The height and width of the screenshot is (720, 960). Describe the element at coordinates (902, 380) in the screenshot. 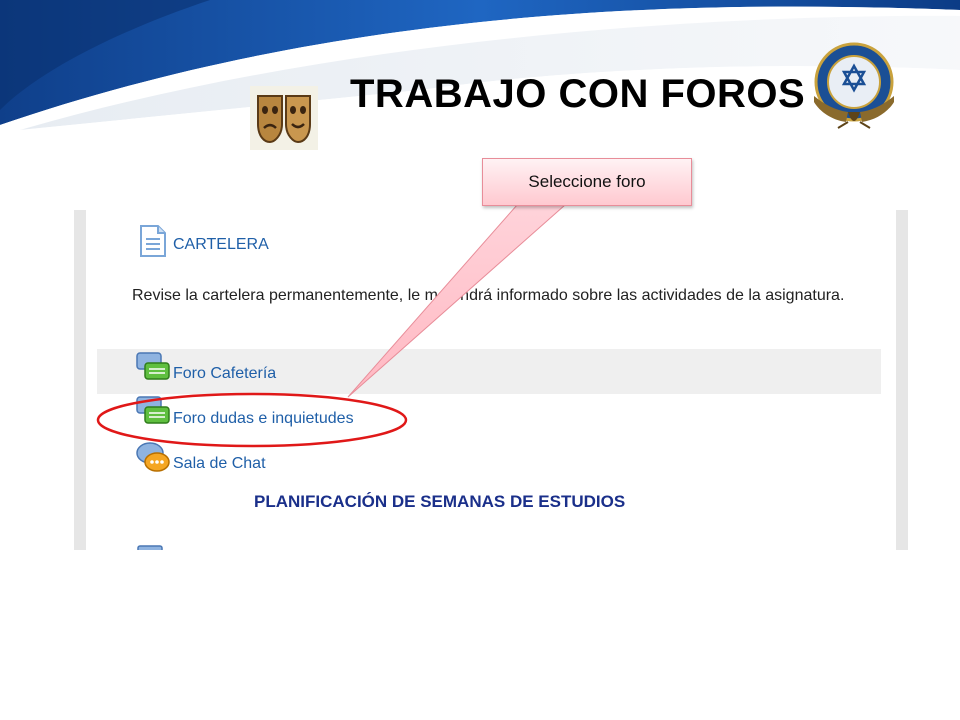

I see `screenshot-right-border` at that location.